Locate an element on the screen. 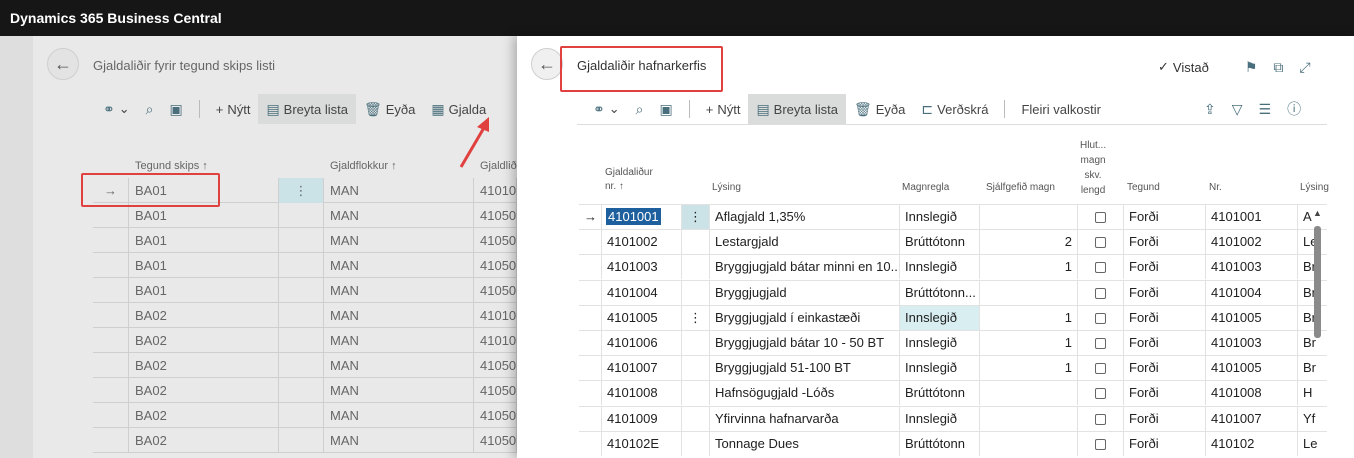 Image resolution: width=1354 pixels, height=458 pixels. share-button: ⇪ is located at coordinates (1210, 109).